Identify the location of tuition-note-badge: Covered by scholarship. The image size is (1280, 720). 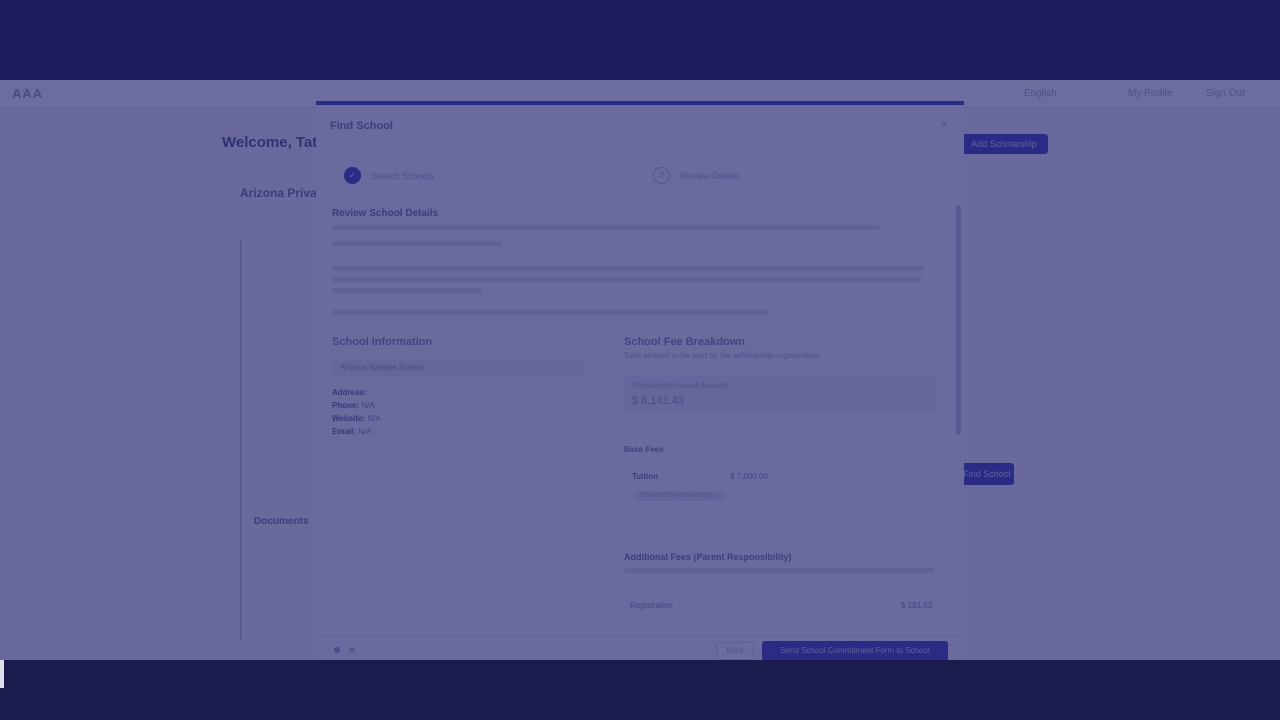
(680, 496).